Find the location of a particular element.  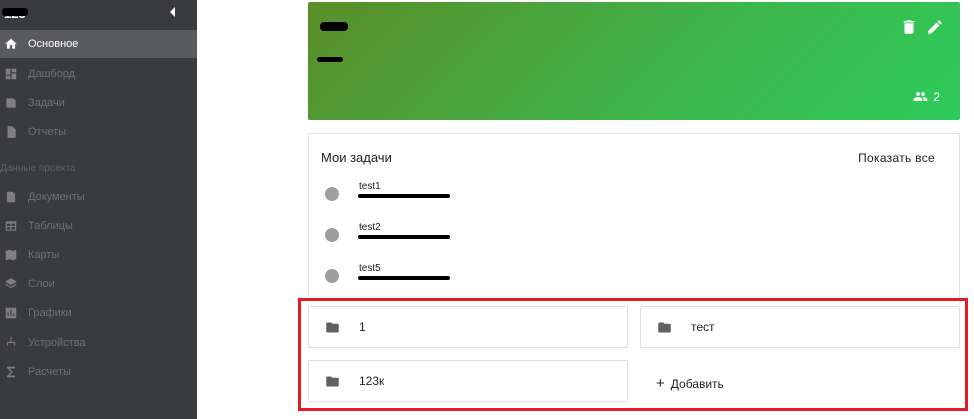

add-folder-button: + Добавить is located at coordinates (690, 383).